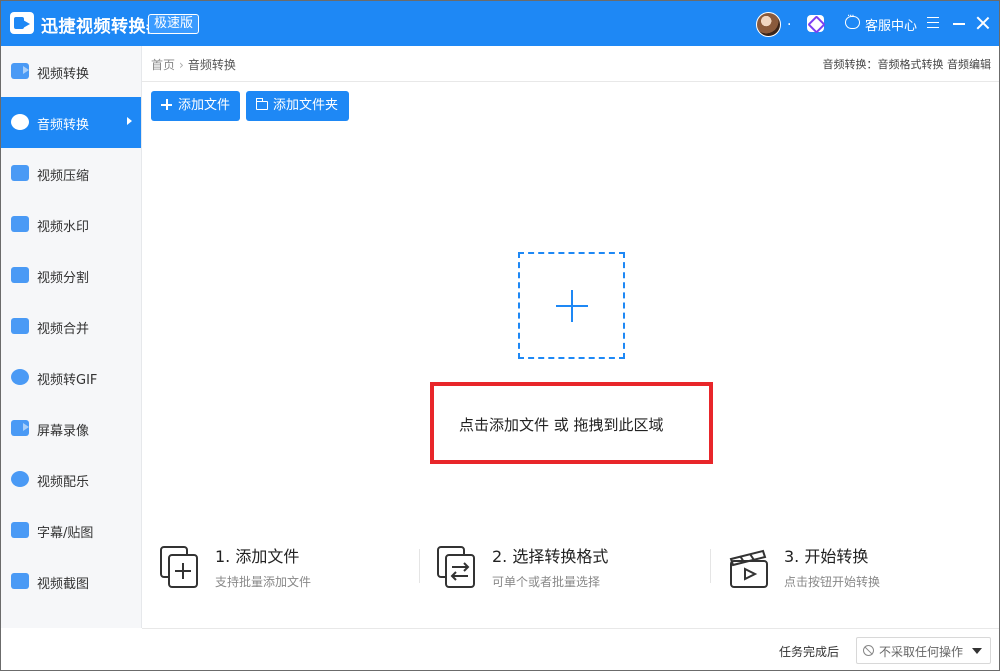 This screenshot has height=671, width=1000. What do you see at coordinates (63, 431) in the screenshot?
I see `sidebar-item-label: 屏幕录像` at bounding box center [63, 431].